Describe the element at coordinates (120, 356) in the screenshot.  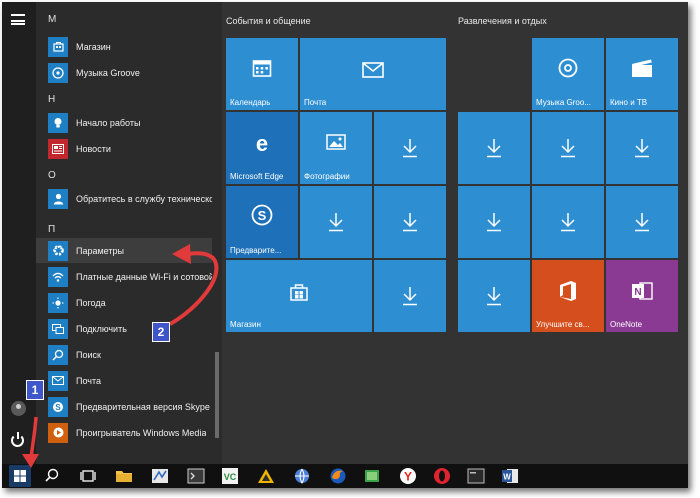
I see `annotation-arrows` at that location.